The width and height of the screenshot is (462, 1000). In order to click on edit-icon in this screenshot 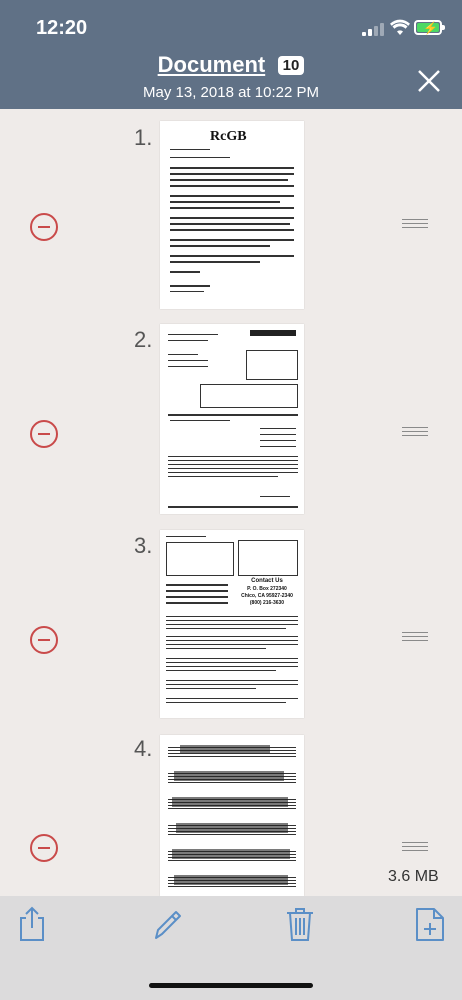, I will do `click(166, 924)`.